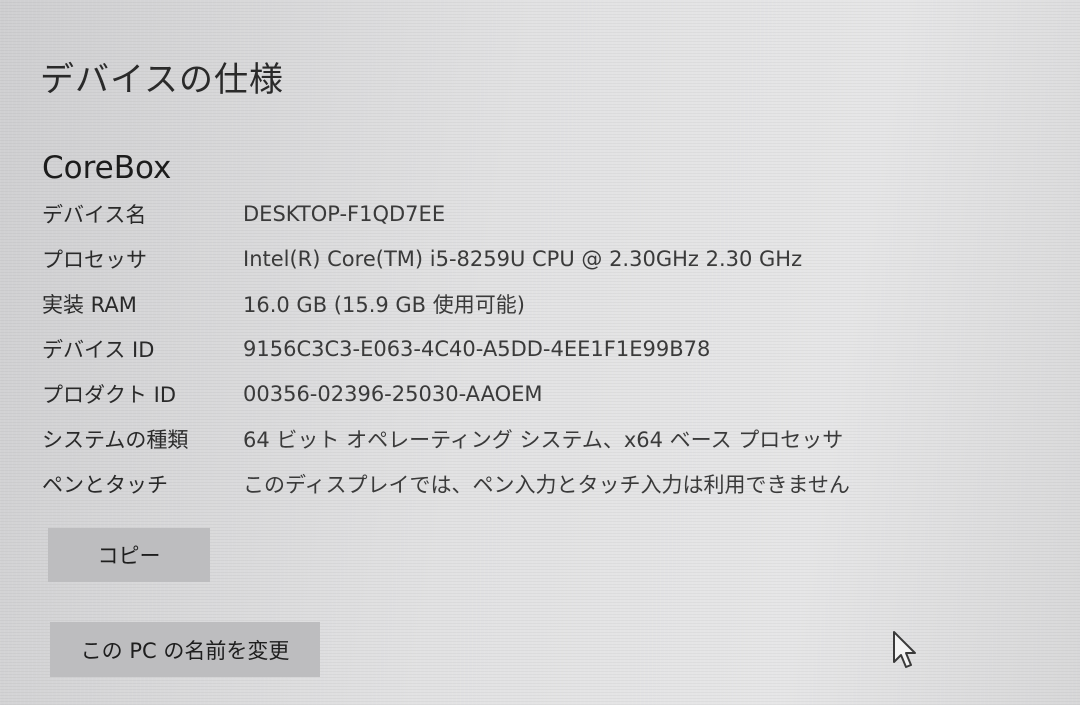 This screenshot has width=1080, height=705. Describe the element at coordinates (115, 439) in the screenshot. I see `spec-label: システムの種類` at that location.